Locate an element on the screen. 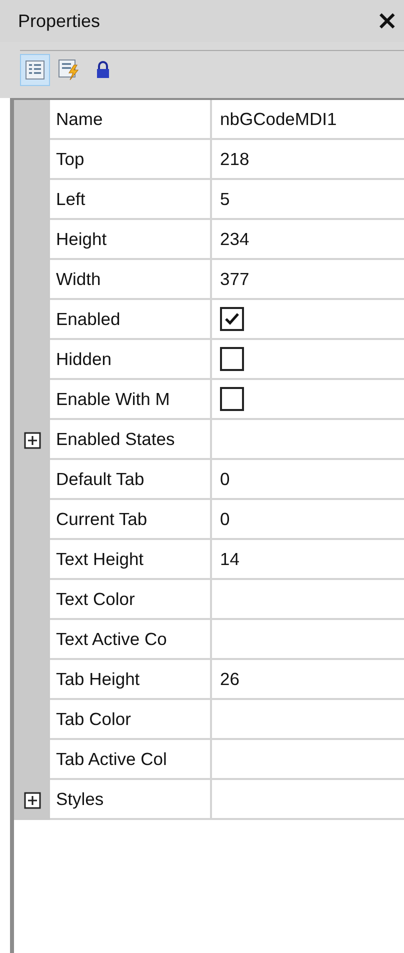  property-name: Tab Active Col is located at coordinates (131, 760).